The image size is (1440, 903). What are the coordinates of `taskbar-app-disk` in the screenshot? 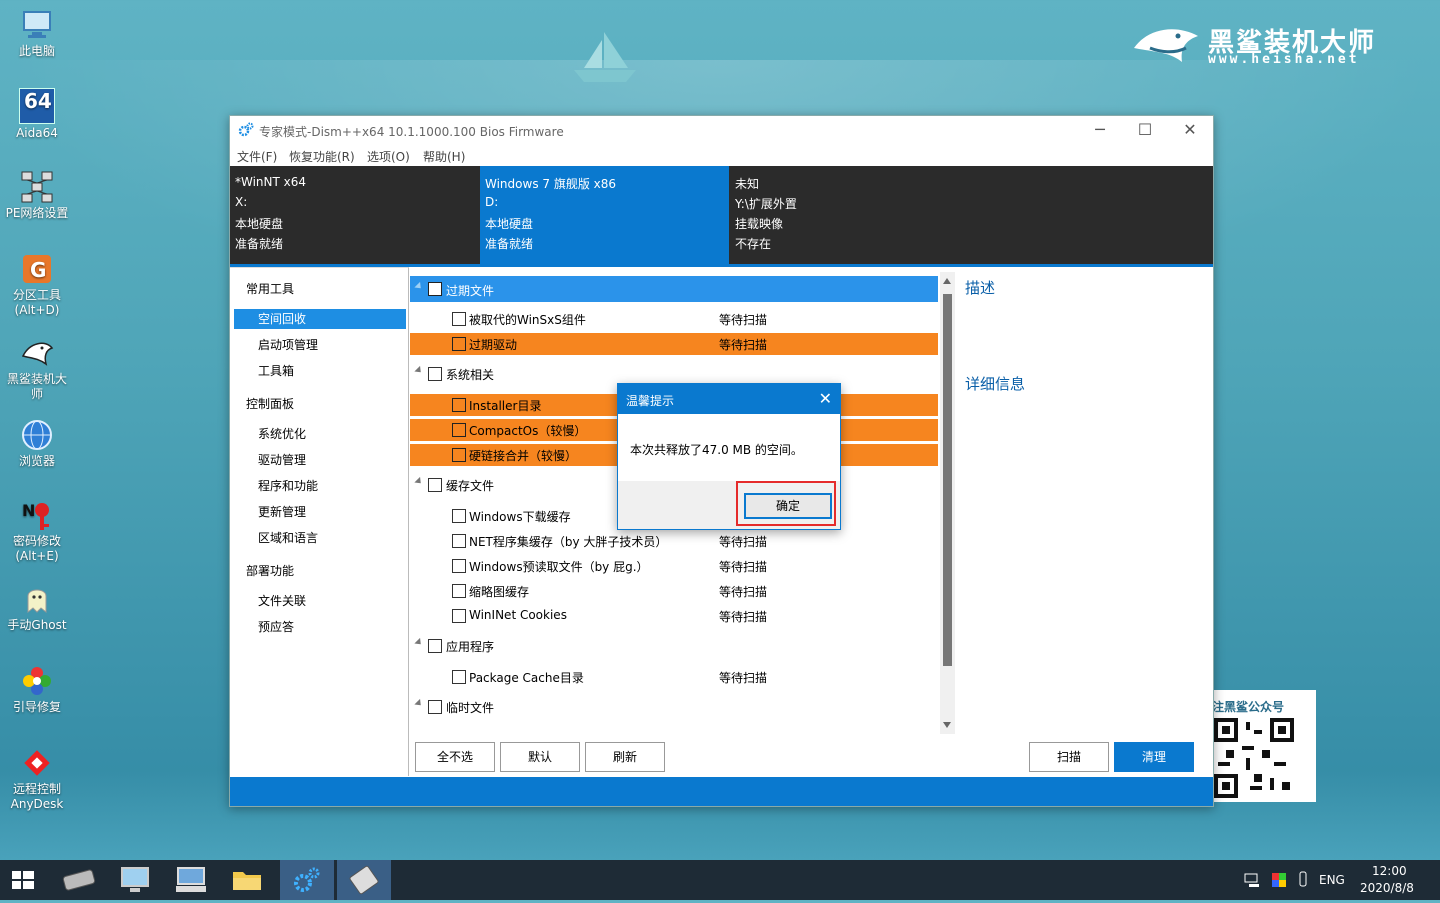 It's located at (79, 880).